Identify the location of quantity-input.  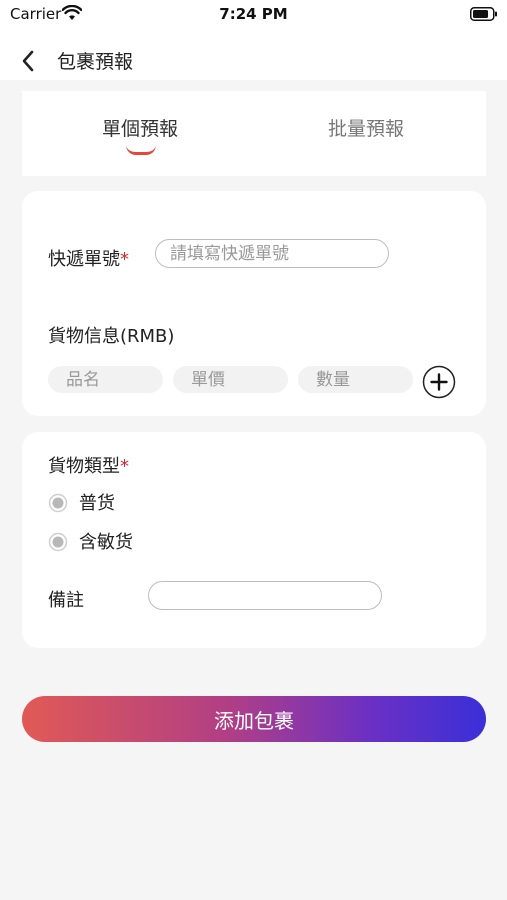
(355, 379).